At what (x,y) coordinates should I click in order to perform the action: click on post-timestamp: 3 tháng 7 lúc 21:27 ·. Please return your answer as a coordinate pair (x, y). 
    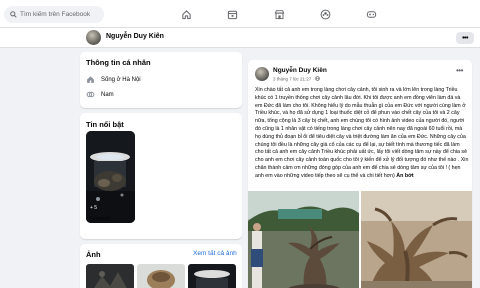
    Looking at the image, I should click on (297, 79).